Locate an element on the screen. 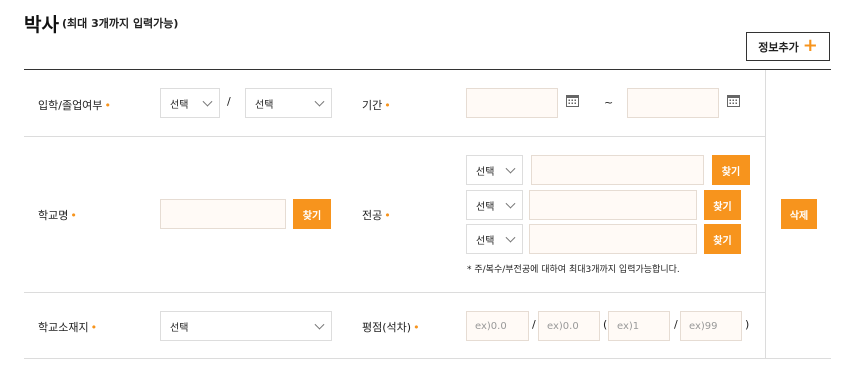 The image size is (856, 377). gpa-score-input: ex)0.0 is located at coordinates (497, 326).